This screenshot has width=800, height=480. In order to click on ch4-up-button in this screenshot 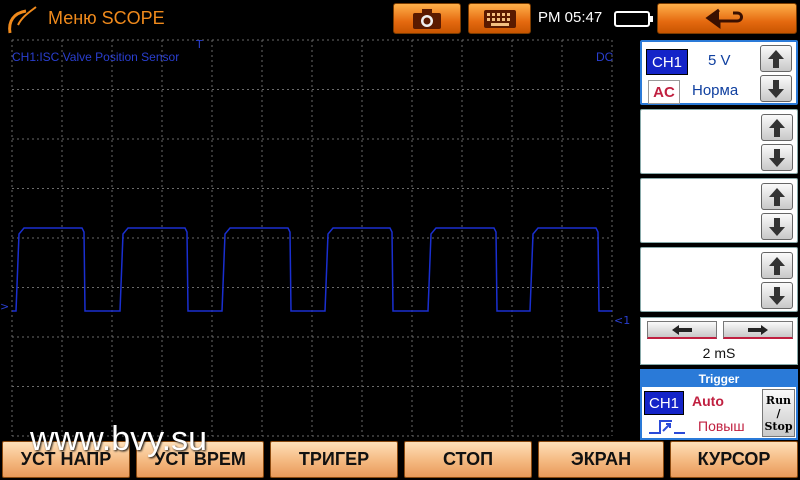, I will do `click(777, 265)`.